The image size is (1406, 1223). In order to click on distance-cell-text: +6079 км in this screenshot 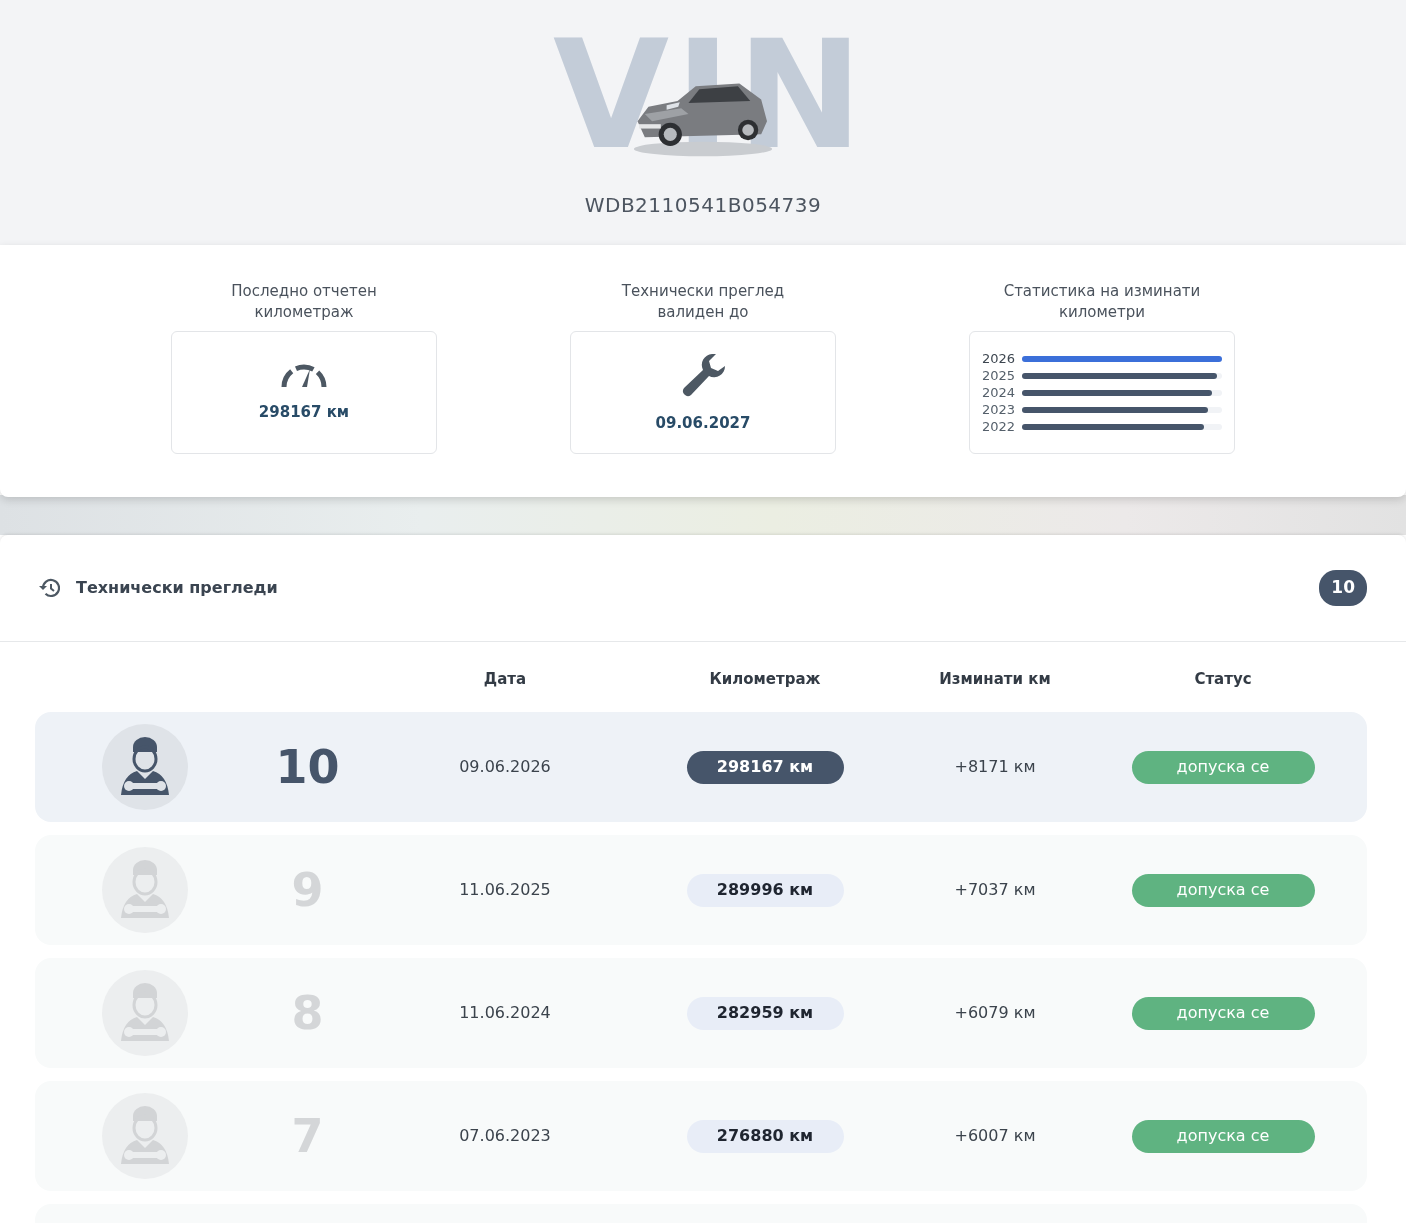, I will do `click(995, 1013)`.